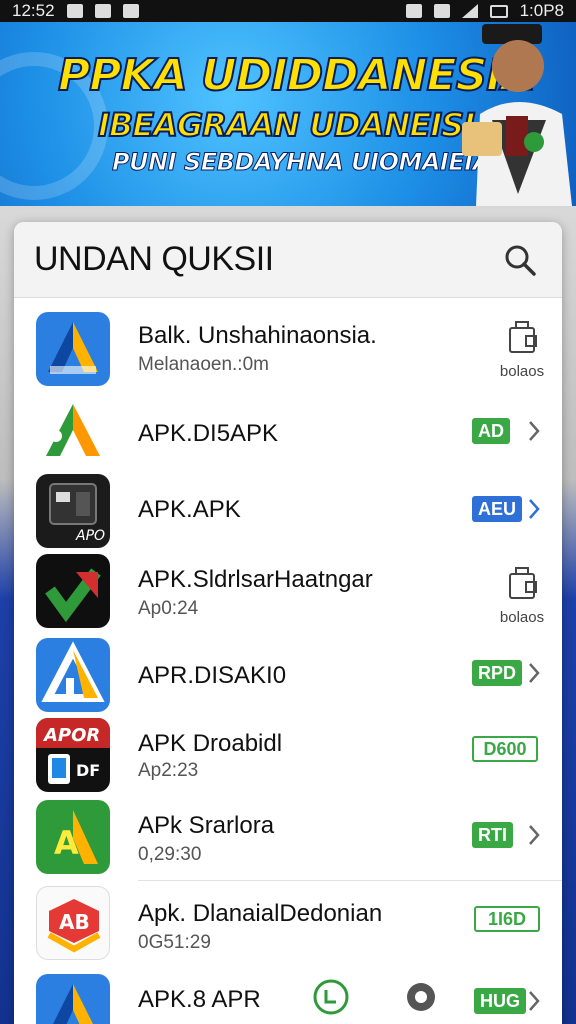 This screenshot has width=576, height=1024. Describe the element at coordinates (497, 673) in the screenshot. I see `version-badge: RPD` at that location.